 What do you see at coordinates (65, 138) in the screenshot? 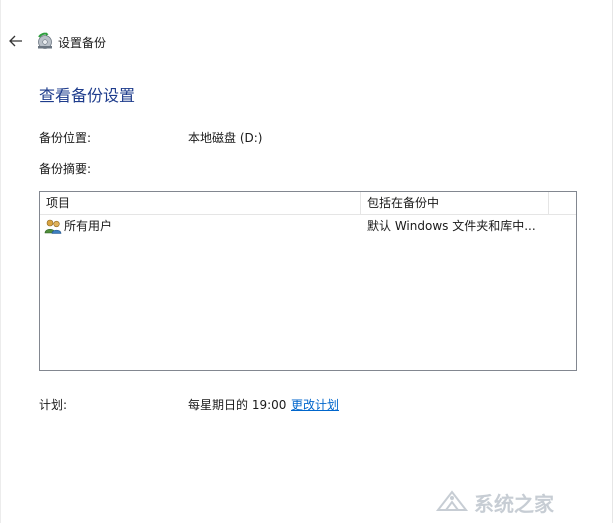
I see `backup-location-label: 备份位置:` at bounding box center [65, 138].